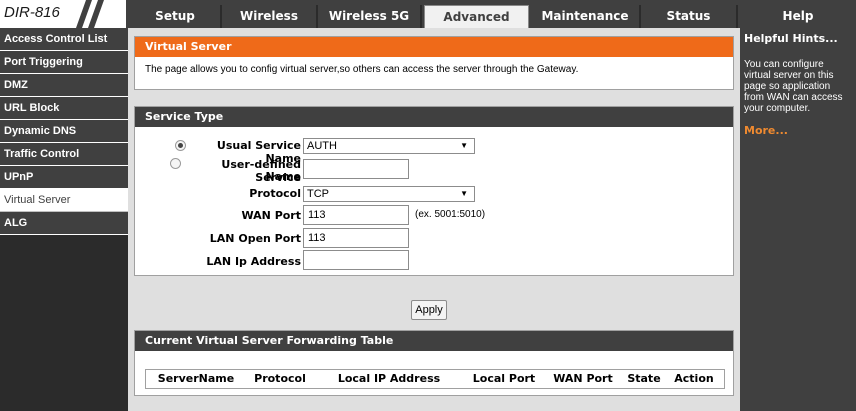  I want to click on sidebar-item-upnp: UPnP, so click(64, 177).